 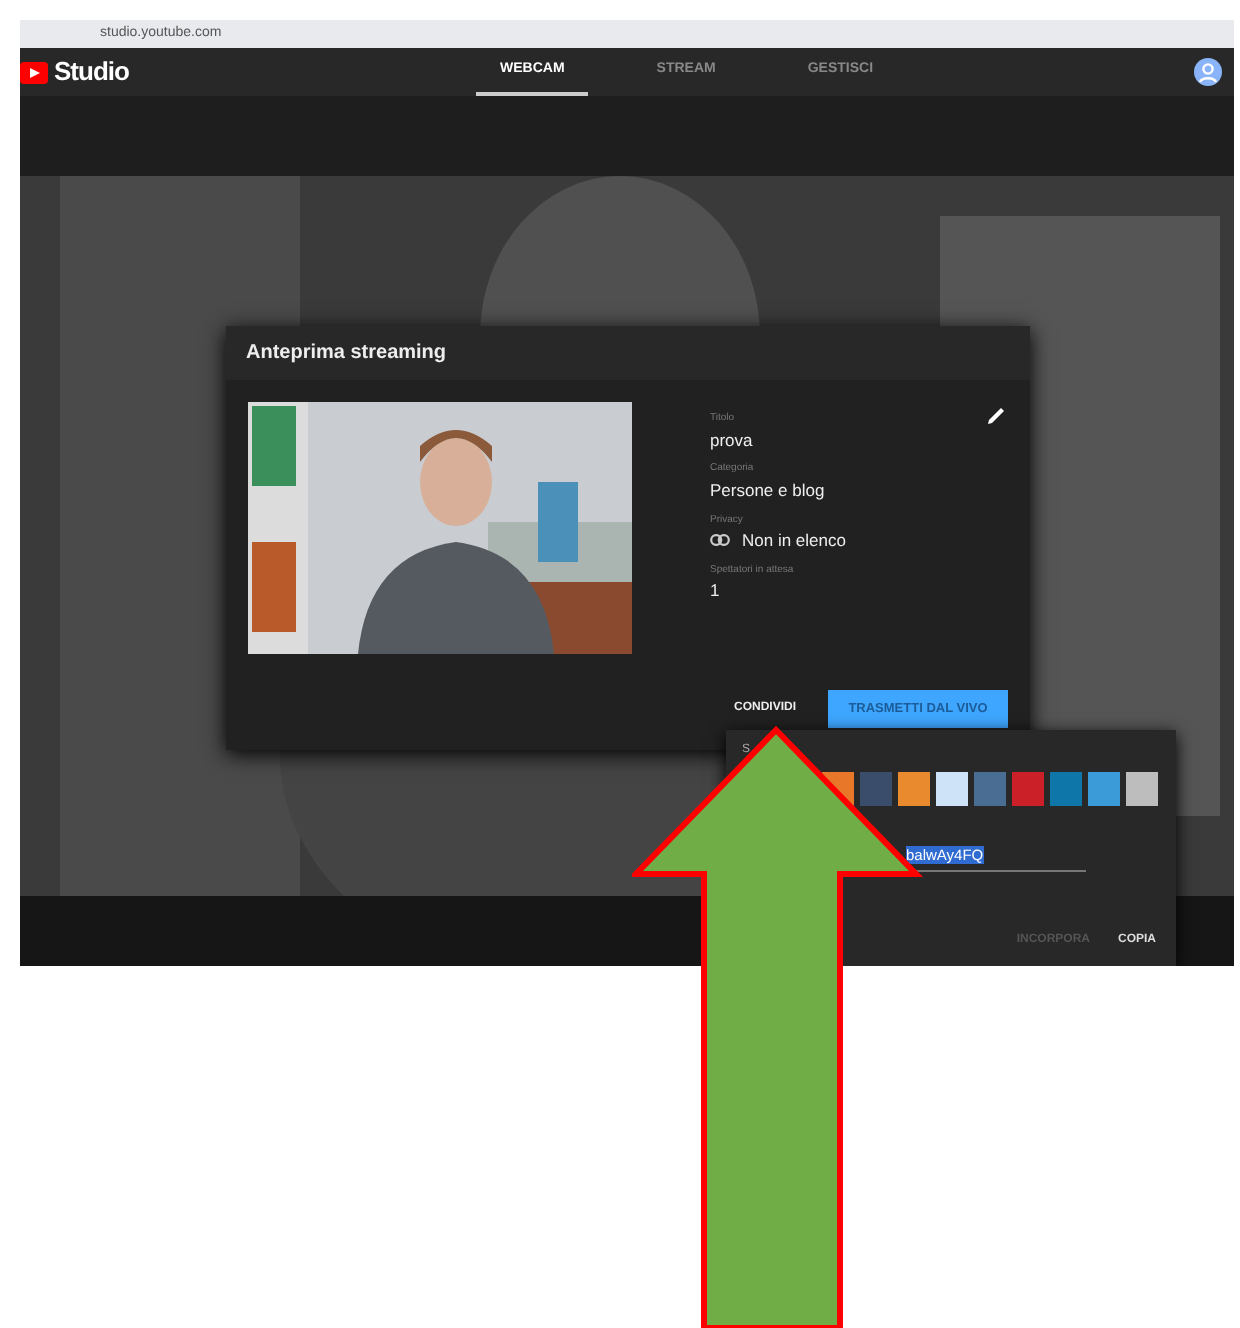 What do you see at coordinates (91, 72) in the screenshot?
I see `logo-text: Studio` at bounding box center [91, 72].